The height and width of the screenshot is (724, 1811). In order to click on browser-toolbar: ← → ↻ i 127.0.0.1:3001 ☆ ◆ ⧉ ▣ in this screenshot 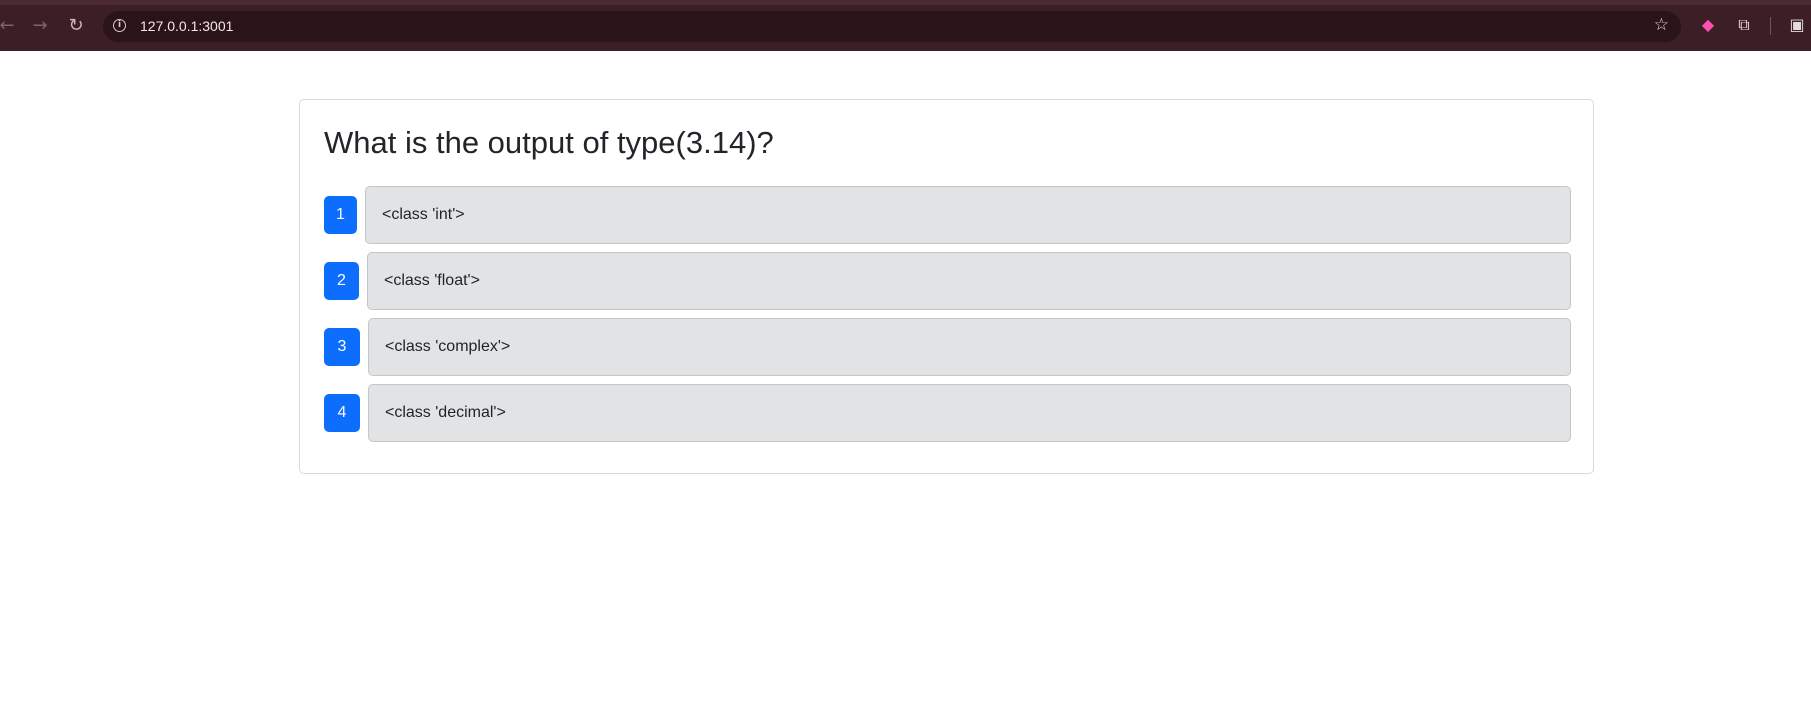, I will do `click(905, 25)`.